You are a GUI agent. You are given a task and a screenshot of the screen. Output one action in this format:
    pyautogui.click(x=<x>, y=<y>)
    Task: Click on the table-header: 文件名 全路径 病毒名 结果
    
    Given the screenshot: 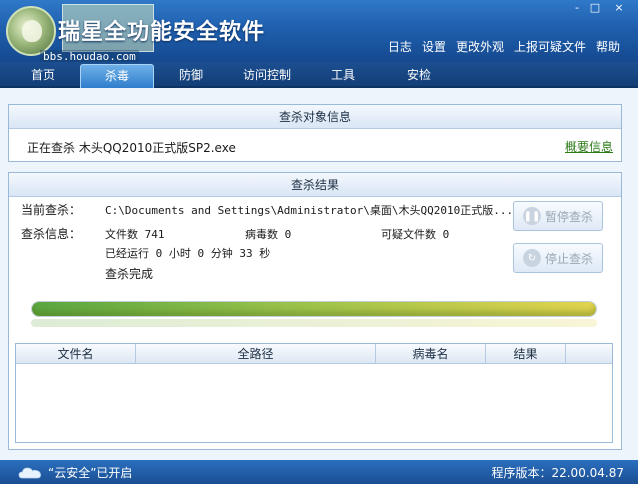 What is the action you would take?
    pyautogui.click(x=314, y=354)
    